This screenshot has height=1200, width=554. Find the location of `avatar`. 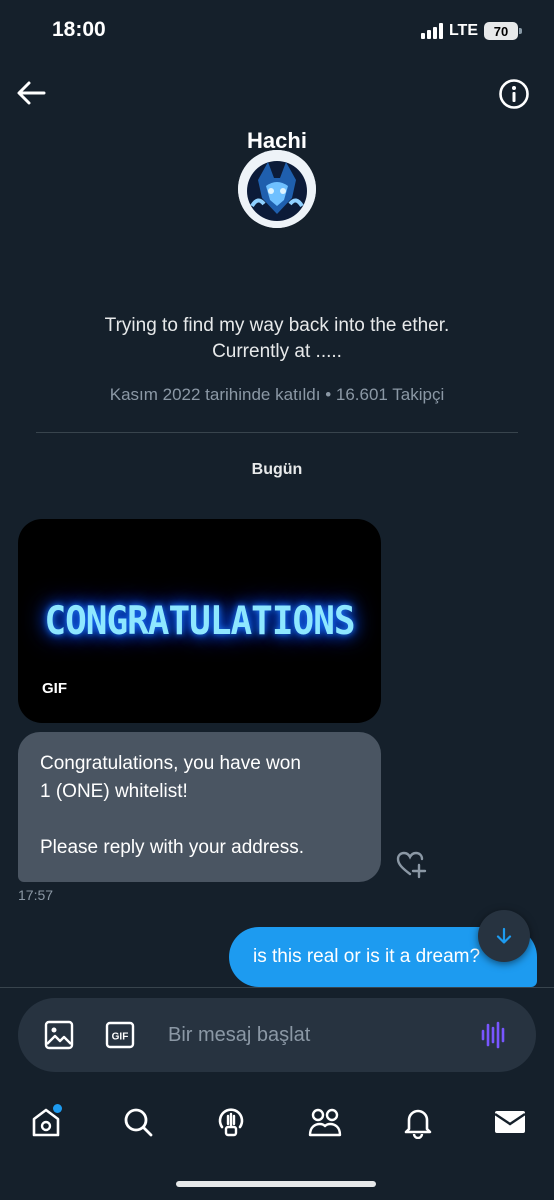

avatar is located at coordinates (277, 189).